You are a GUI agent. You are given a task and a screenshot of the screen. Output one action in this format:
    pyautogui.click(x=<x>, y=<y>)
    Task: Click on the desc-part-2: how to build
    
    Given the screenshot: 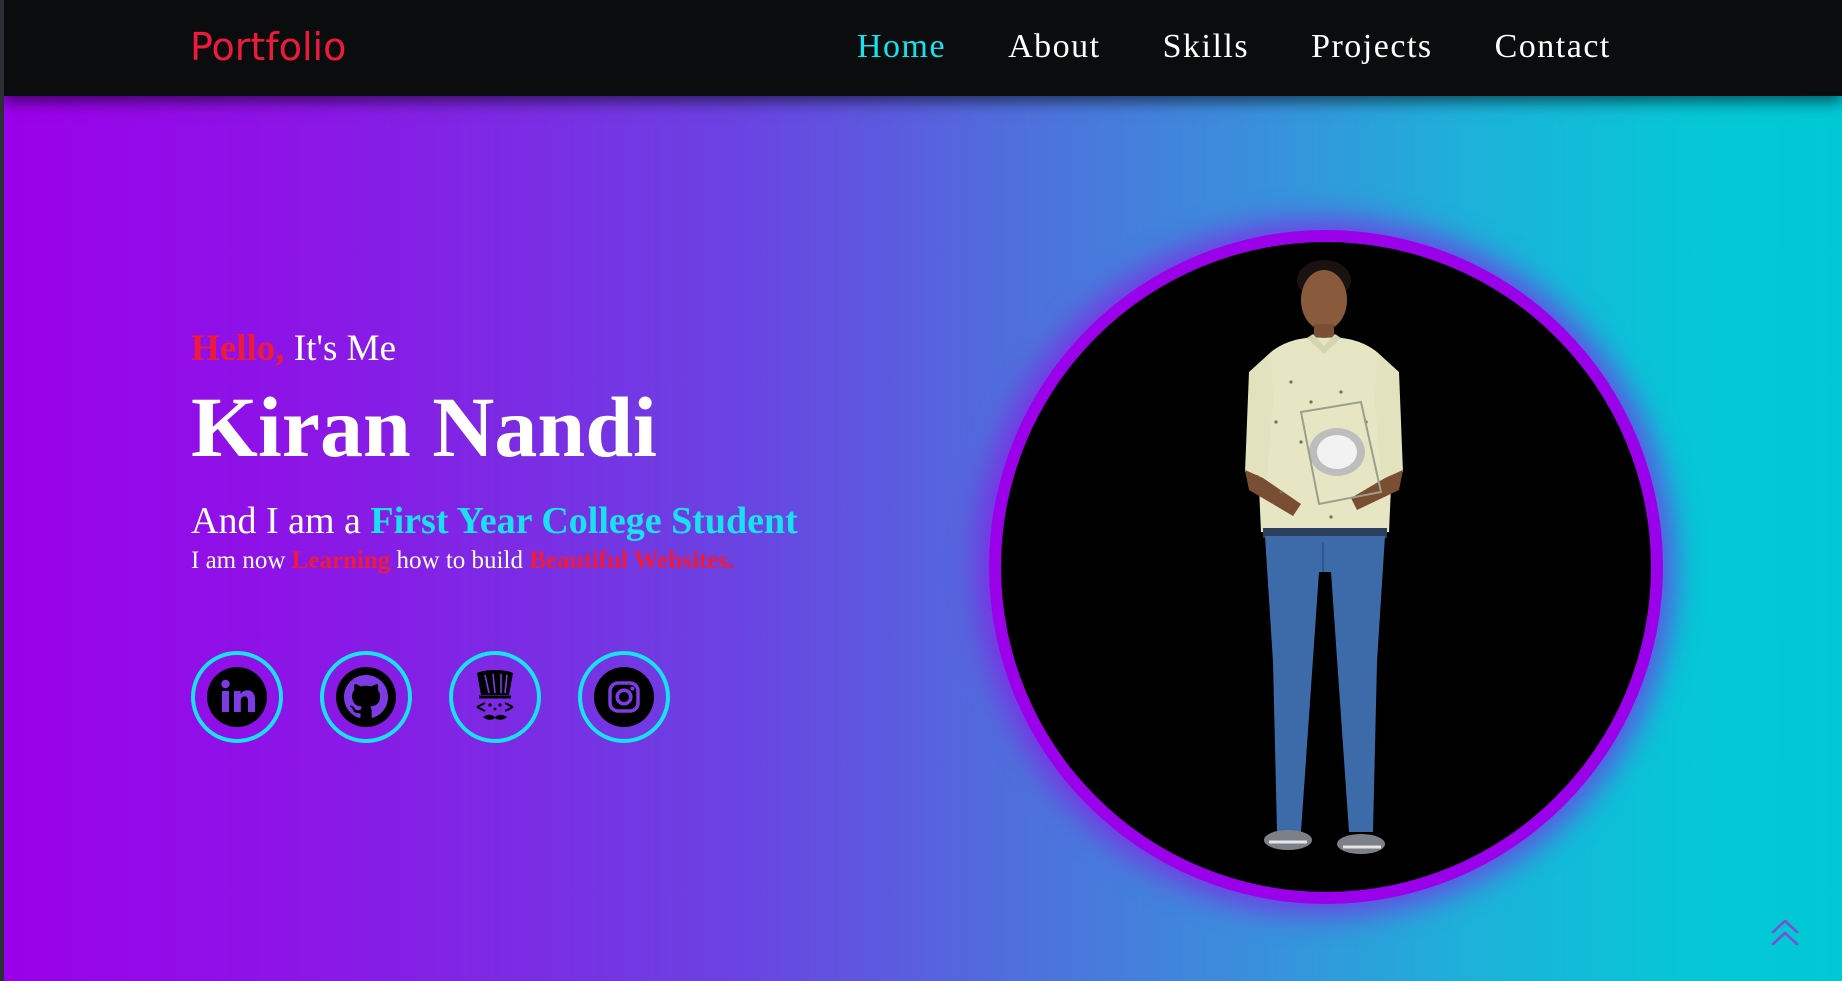 What is the action you would take?
    pyautogui.click(x=460, y=560)
    